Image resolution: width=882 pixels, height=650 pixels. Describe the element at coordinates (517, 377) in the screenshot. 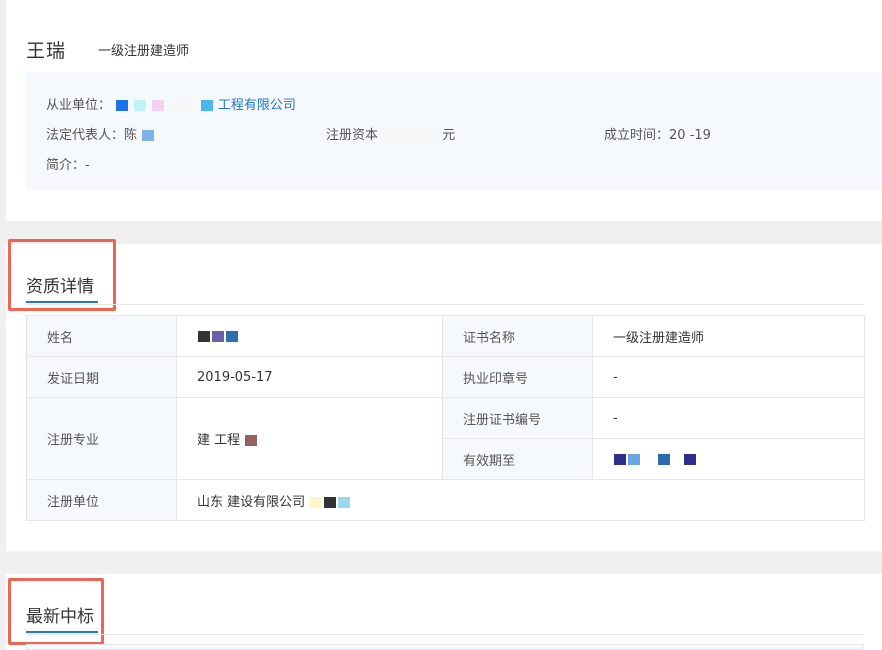

I see `seal-no-label: 执业印章号` at that location.